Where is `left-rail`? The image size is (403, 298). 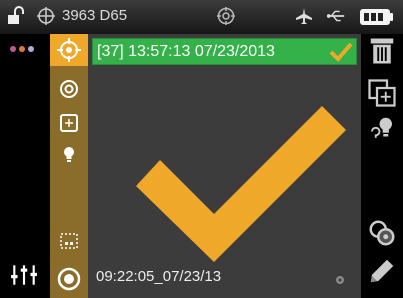
left-rail is located at coordinates (25, 166).